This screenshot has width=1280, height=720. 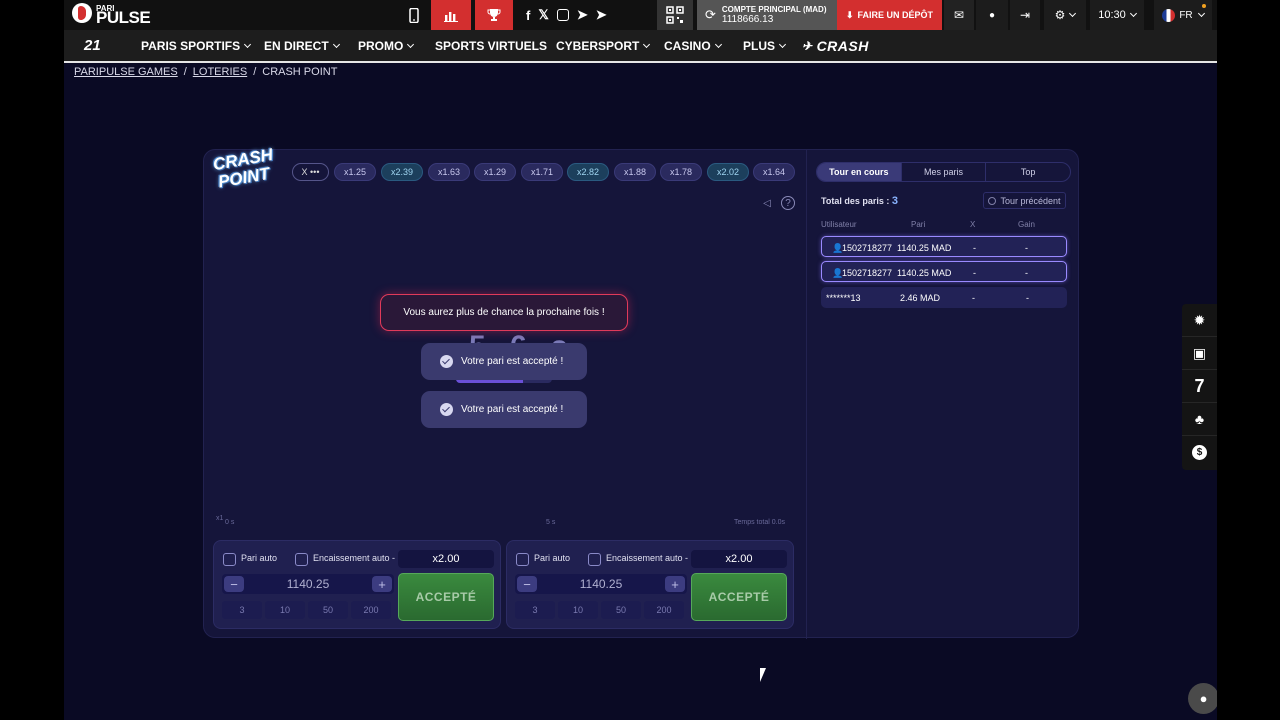 I want to click on tab-my-bets: Mes paris, so click(x=943, y=172).